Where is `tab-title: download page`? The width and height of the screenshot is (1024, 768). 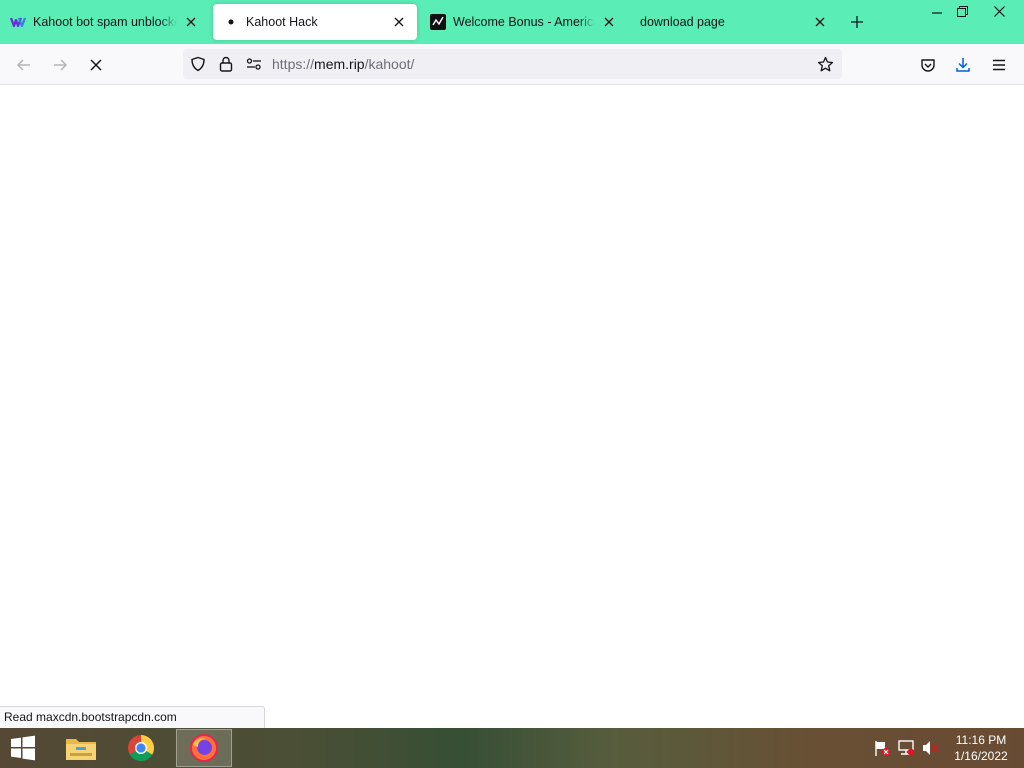
tab-title: download page is located at coordinates (682, 22).